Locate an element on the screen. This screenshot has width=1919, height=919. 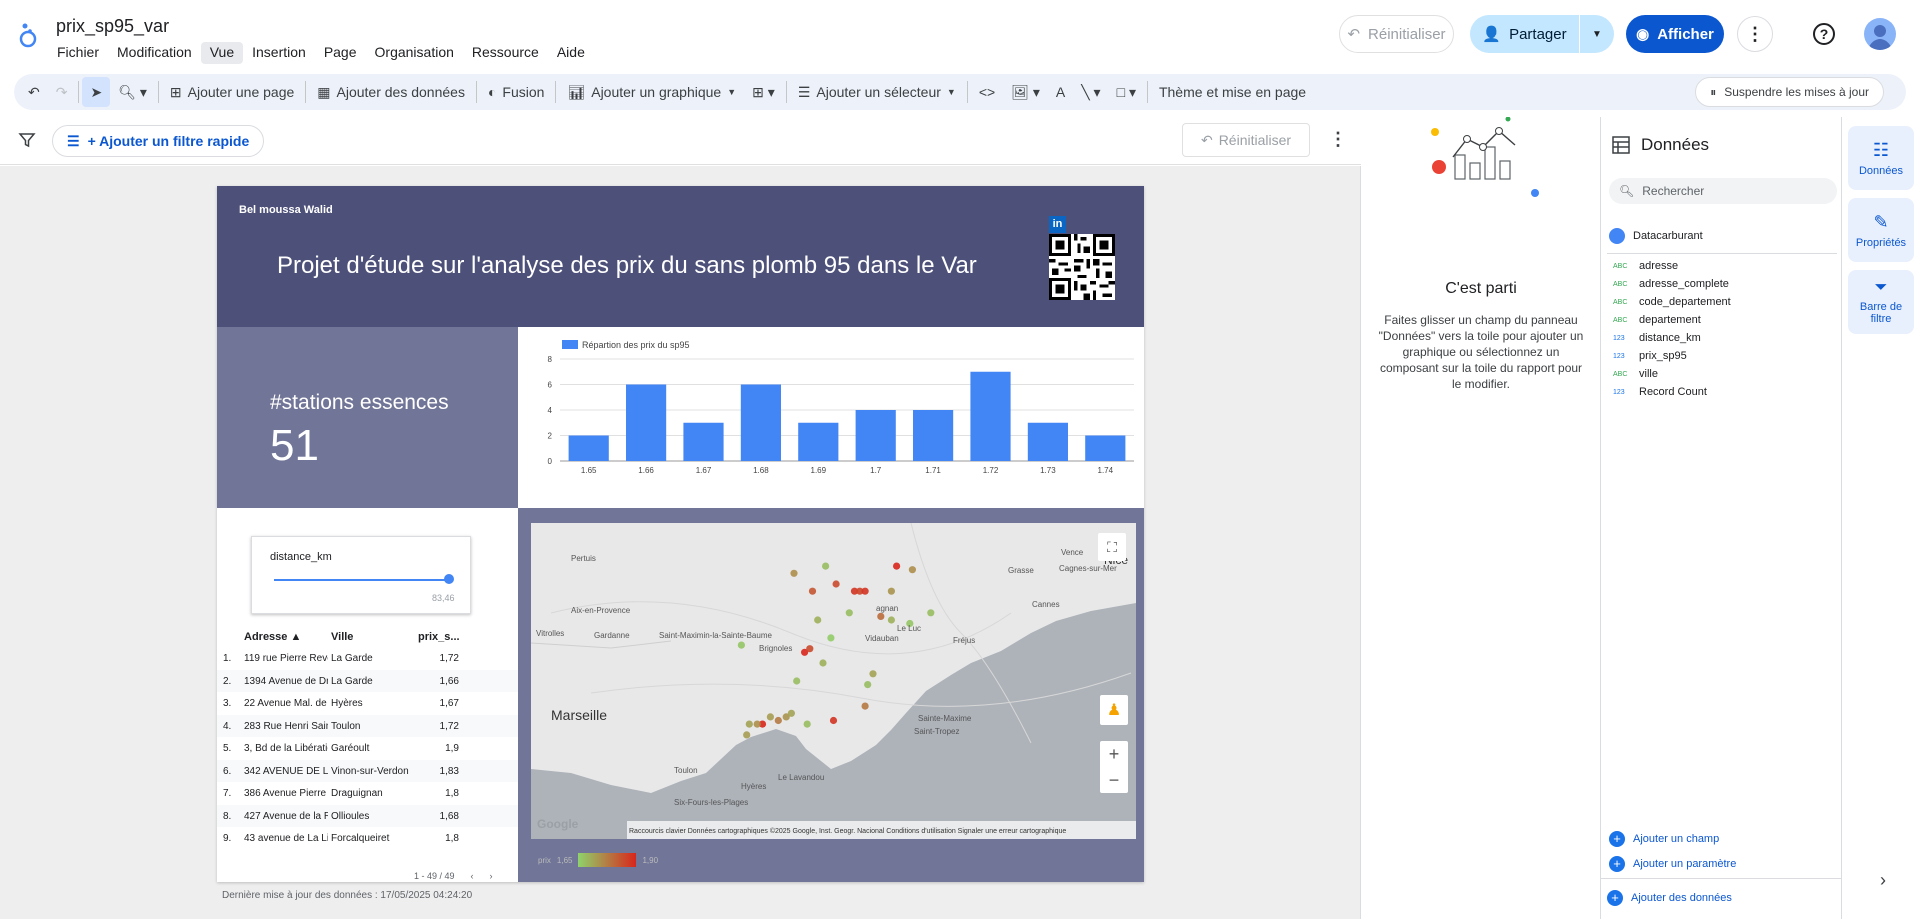
add-component-icon: ⊞ ▾ is located at coordinates (763, 92).